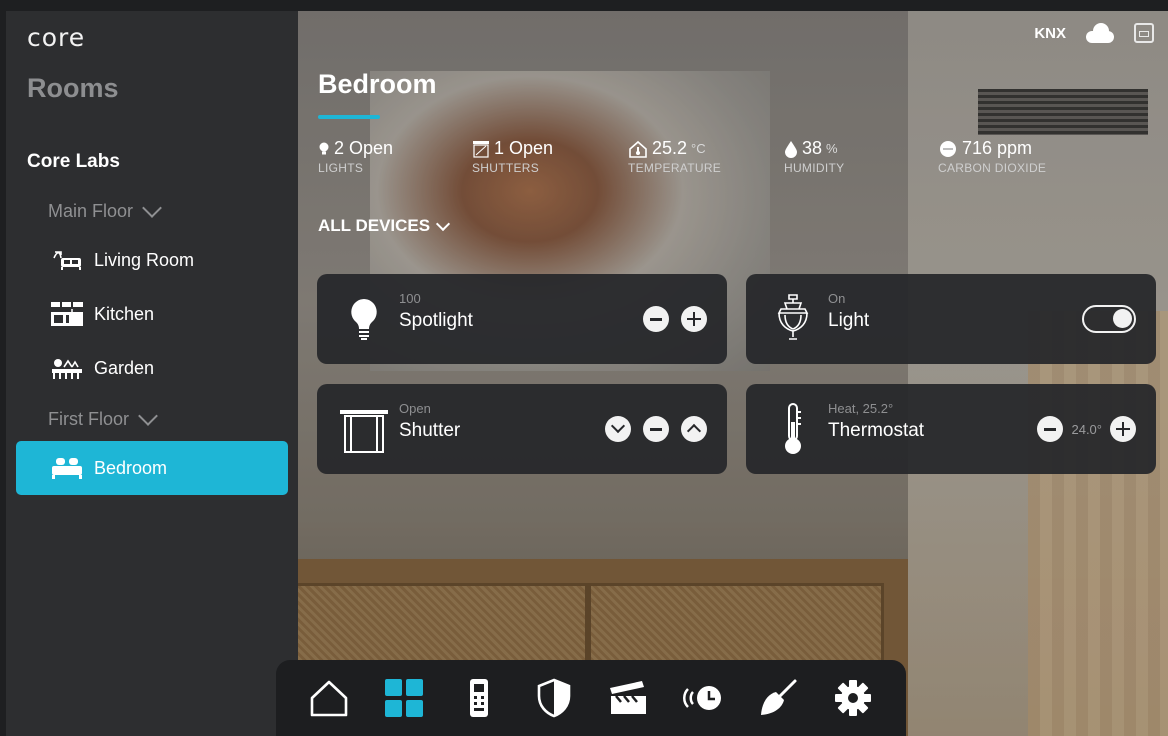 The height and width of the screenshot is (736, 1168). What do you see at coordinates (861, 408) in the screenshot?
I see `device-status: Heat, 25.2°` at bounding box center [861, 408].